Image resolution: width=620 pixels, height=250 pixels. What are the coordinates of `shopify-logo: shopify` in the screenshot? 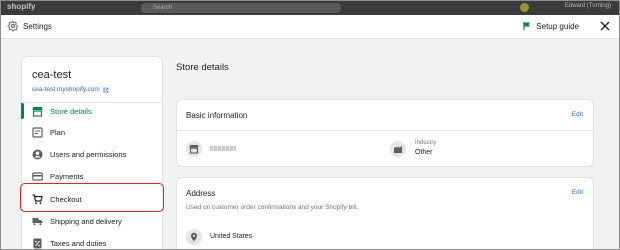 It's located at (21, 6).